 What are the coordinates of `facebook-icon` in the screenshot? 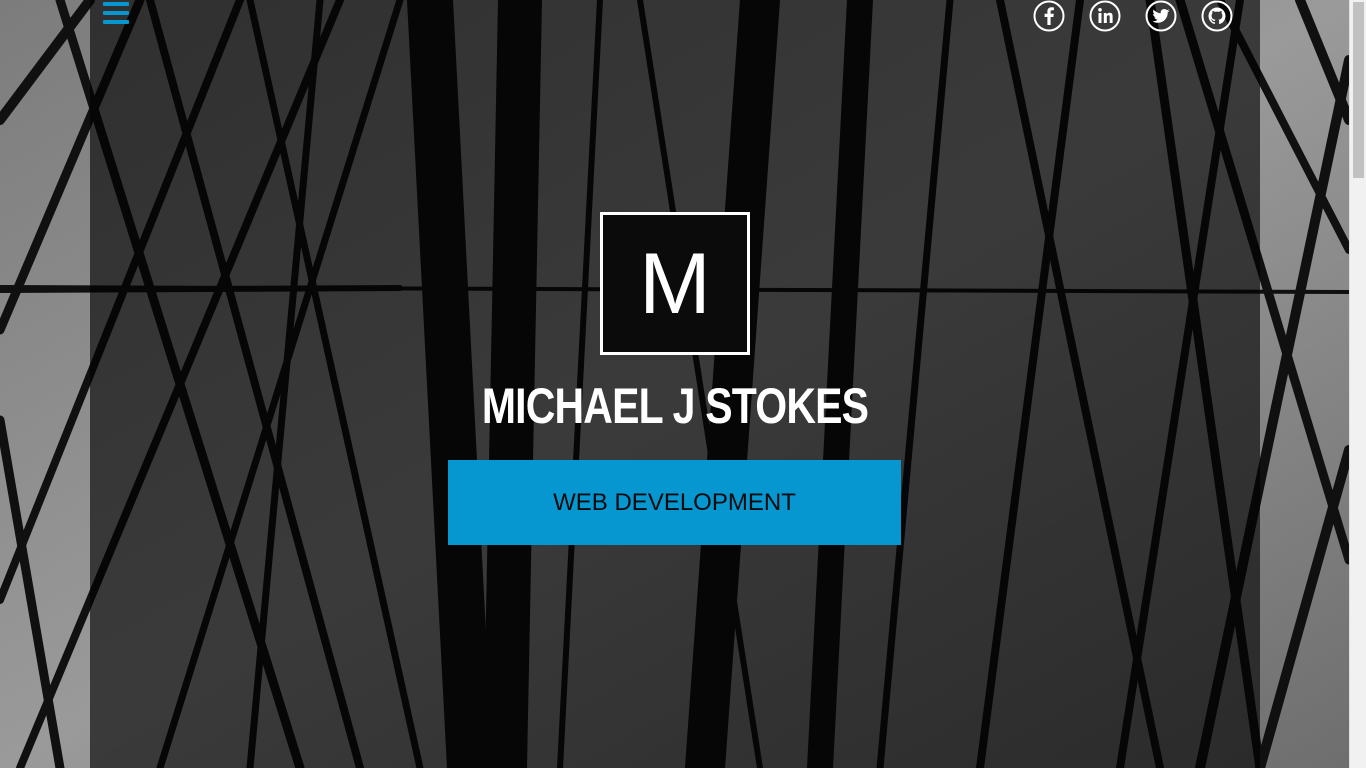 It's located at (1049, 16).